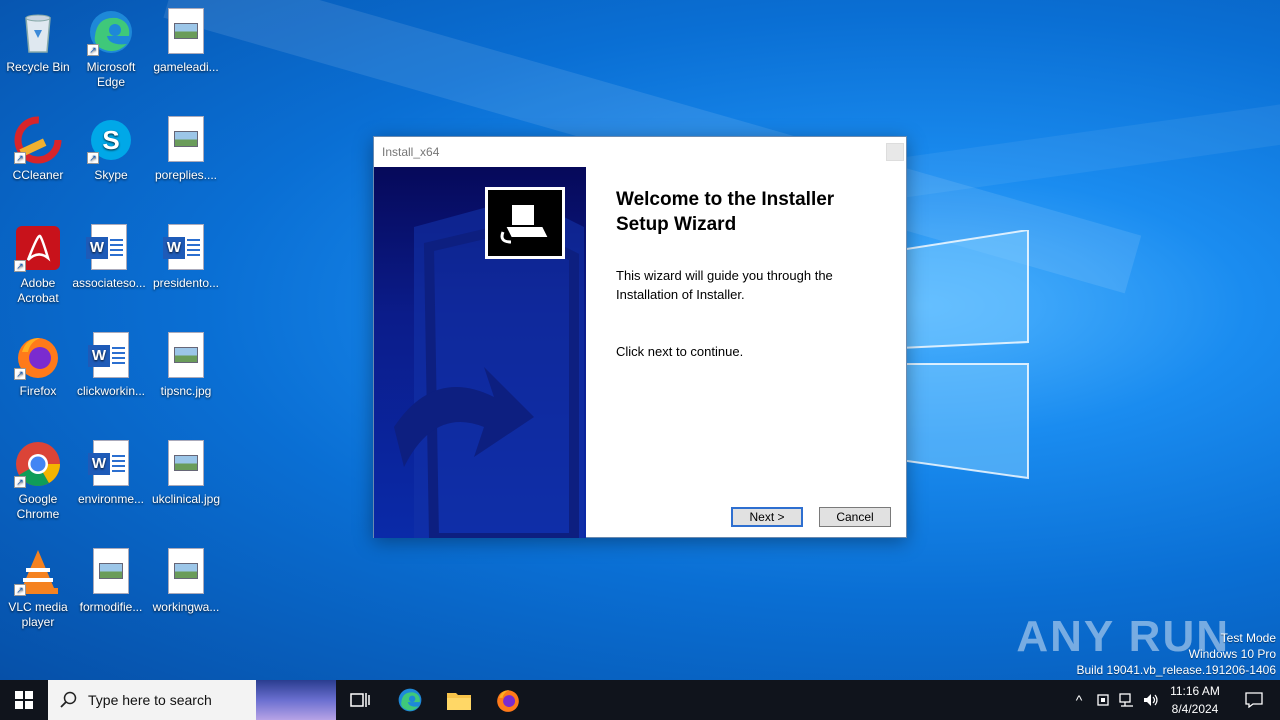  Describe the element at coordinates (1248, 638) in the screenshot. I see `test-mode-text: Test Mode` at that location.